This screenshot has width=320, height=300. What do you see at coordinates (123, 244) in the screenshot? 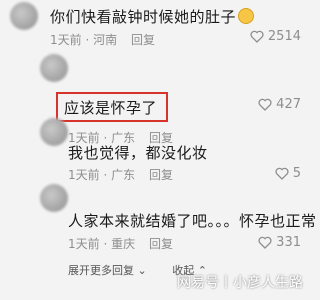
I see `comment-location: 重庆` at bounding box center [123, 244].